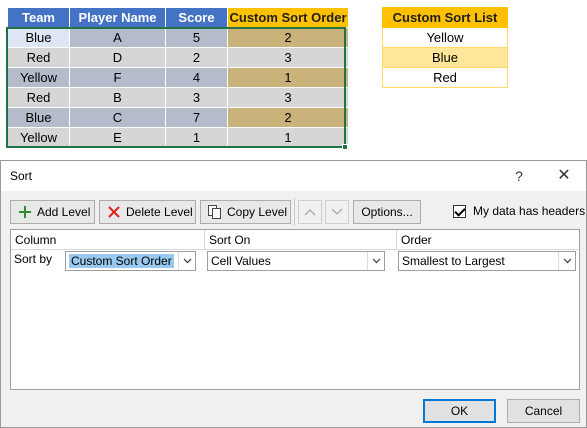 The height and width of the screenshot is (428, 587). I want to click on plus-icon, so click(25, 212).